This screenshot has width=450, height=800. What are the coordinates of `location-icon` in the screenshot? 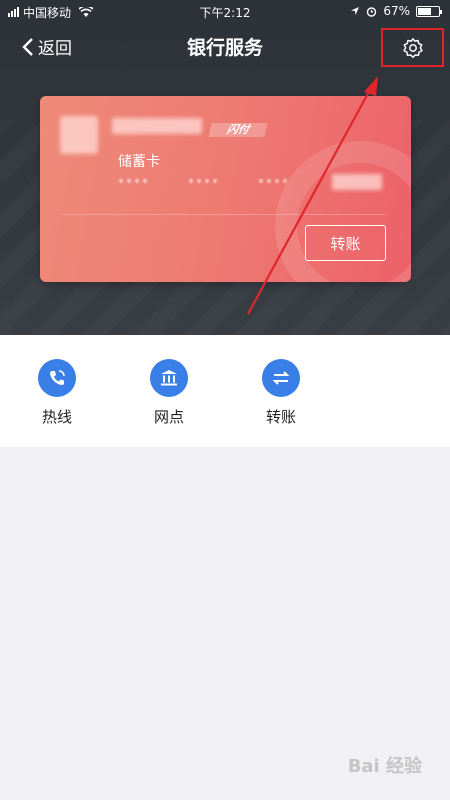 It's located at (355, 11).